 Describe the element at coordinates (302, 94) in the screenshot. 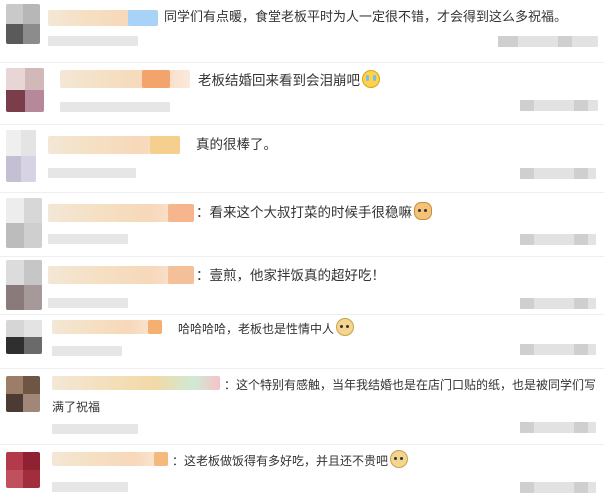

I see `comment-item: 老板结婚回来看到会泪崩吧` at that location.